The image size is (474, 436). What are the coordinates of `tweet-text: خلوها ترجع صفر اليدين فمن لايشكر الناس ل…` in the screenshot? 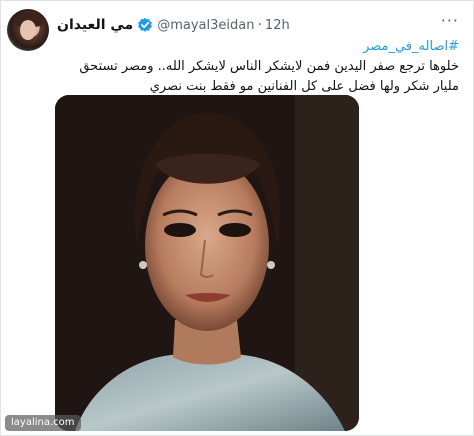 It's located at (269, 76).